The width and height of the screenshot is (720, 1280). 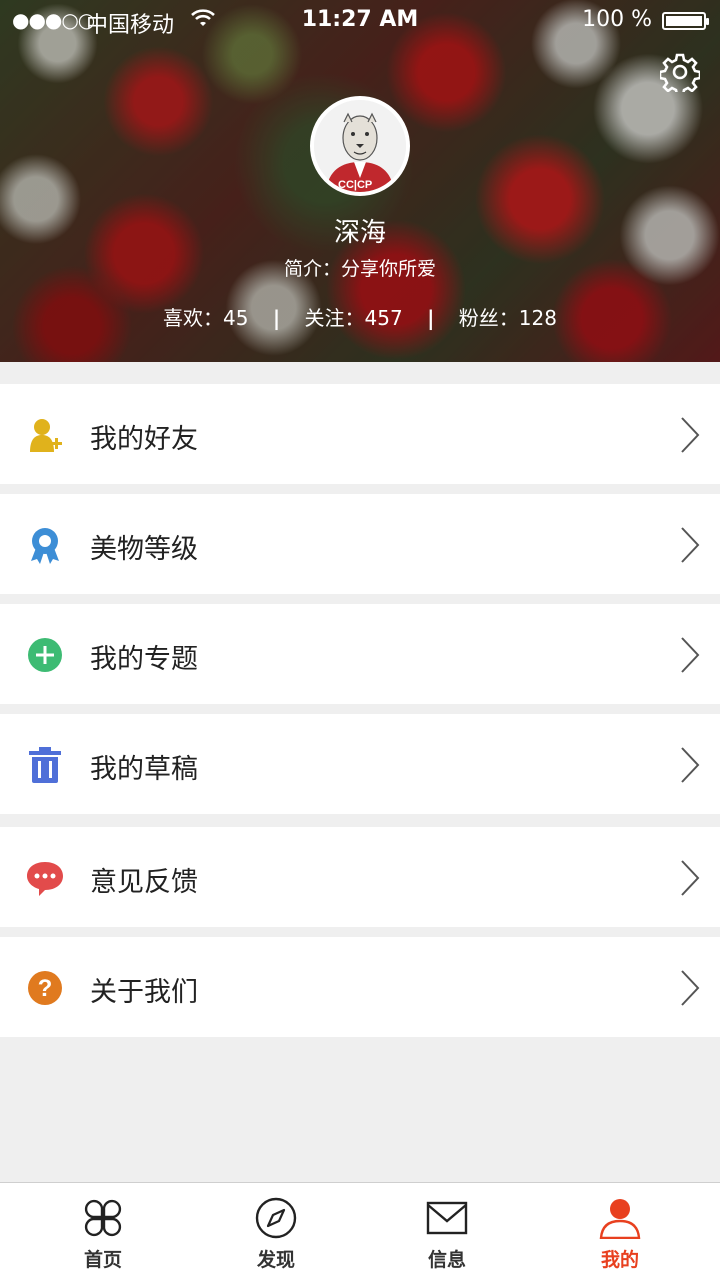 I want to click on menu-item-label: 关于我们, so click(x=144, y=992).